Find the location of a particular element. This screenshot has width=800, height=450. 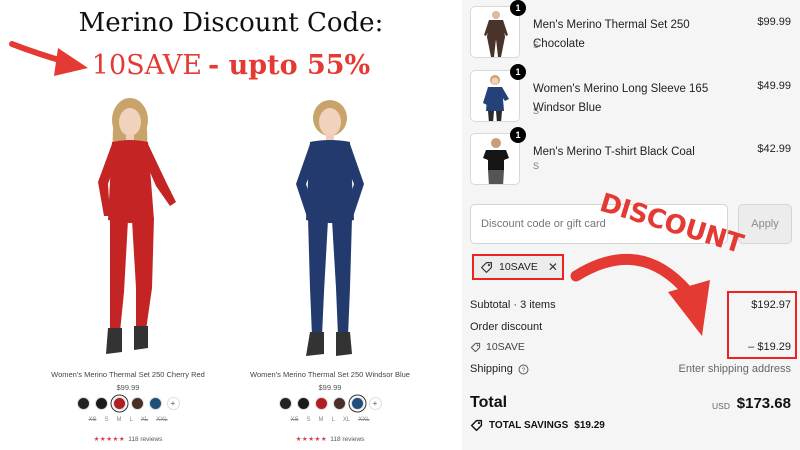

applied-discount-tag: 10SAVE ✕ is located at coordinates (518, 267).